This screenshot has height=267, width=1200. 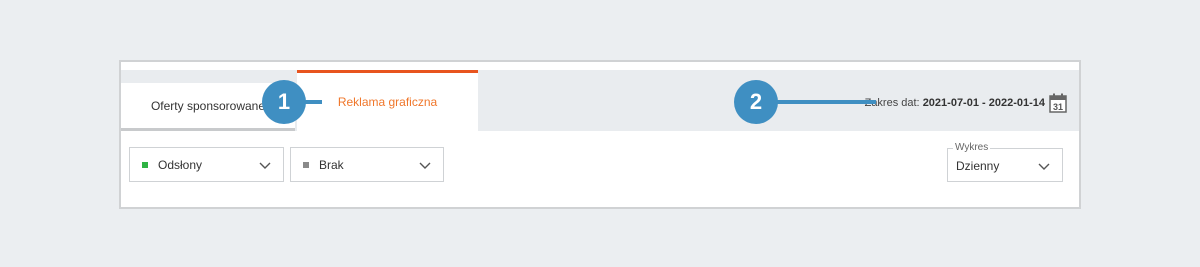 I want to click on calendar-day: 31, so click(x=1058, y=107).